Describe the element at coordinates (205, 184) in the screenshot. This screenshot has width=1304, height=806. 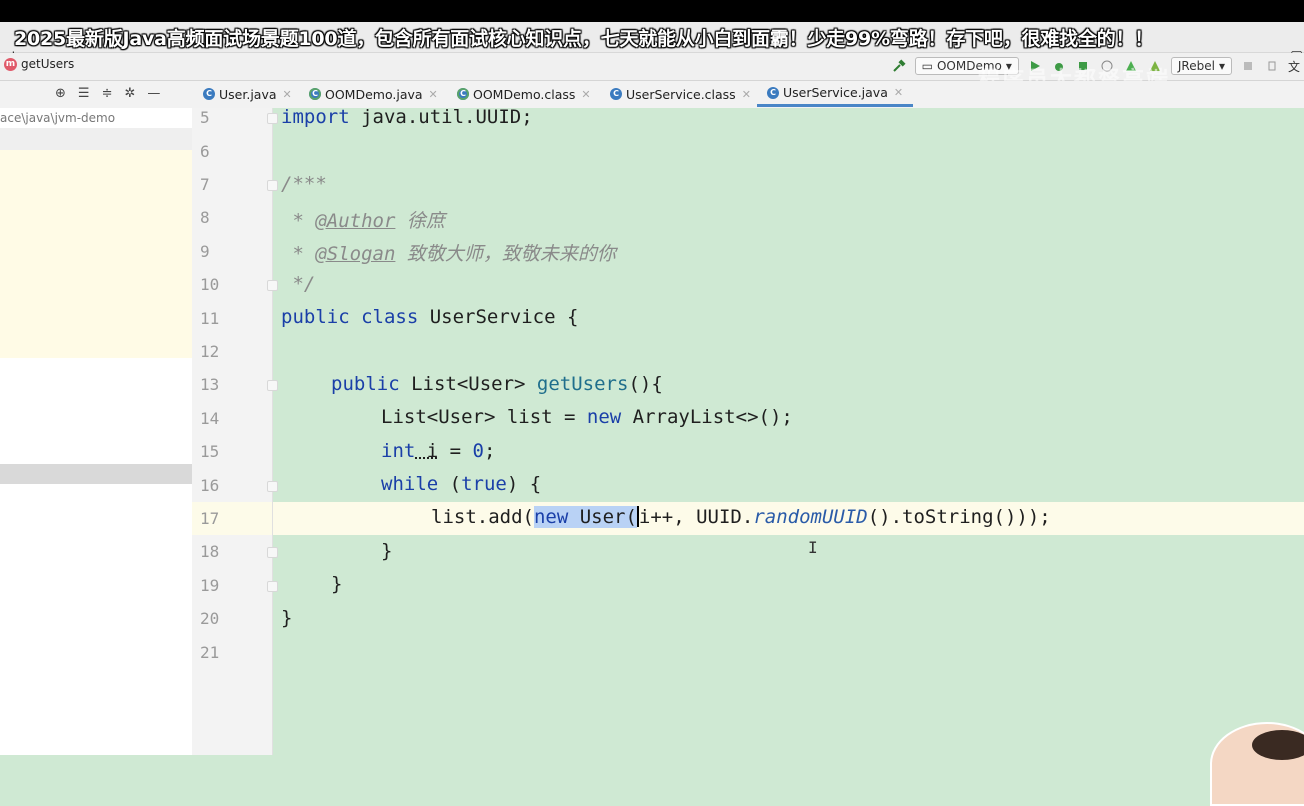
I see `line-number: 7` at that location.